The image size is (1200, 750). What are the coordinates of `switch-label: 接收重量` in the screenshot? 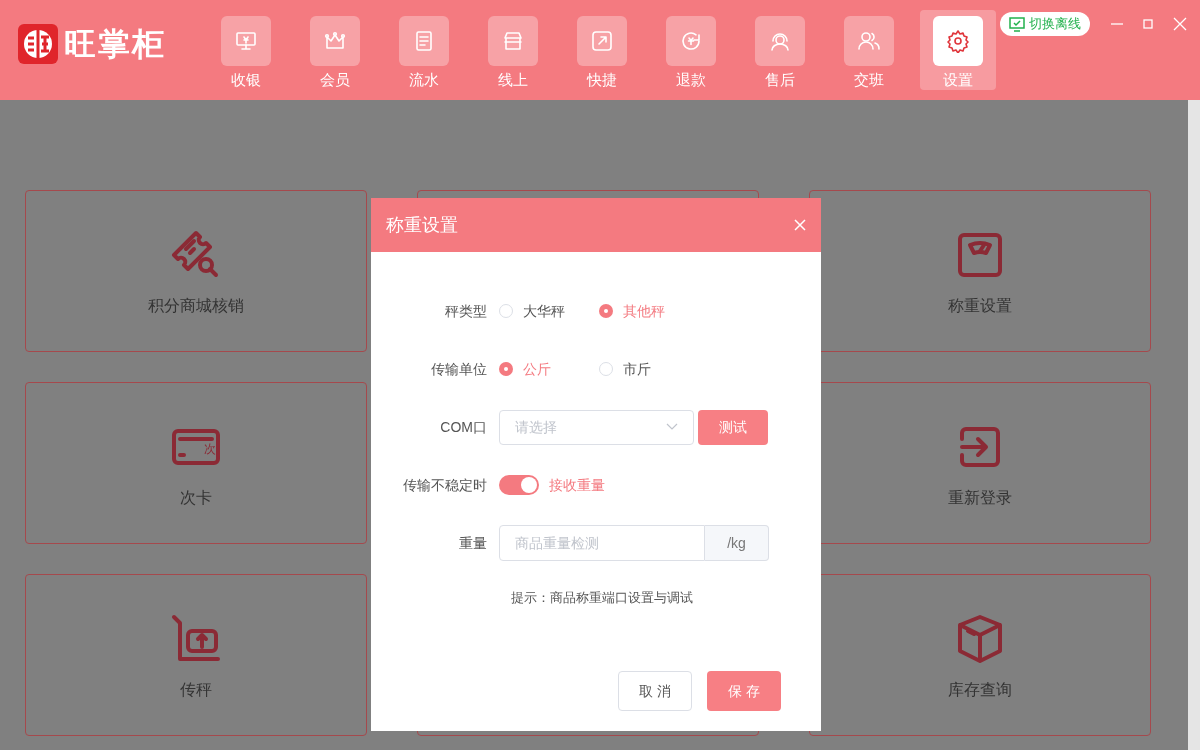 It's located at (577, 485).